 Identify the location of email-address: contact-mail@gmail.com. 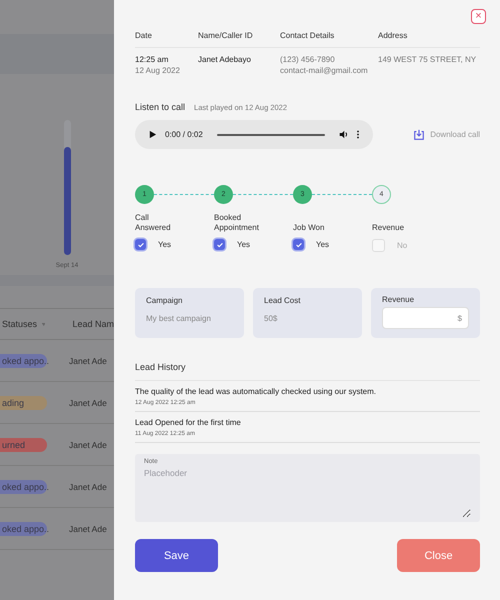
(324, 70).